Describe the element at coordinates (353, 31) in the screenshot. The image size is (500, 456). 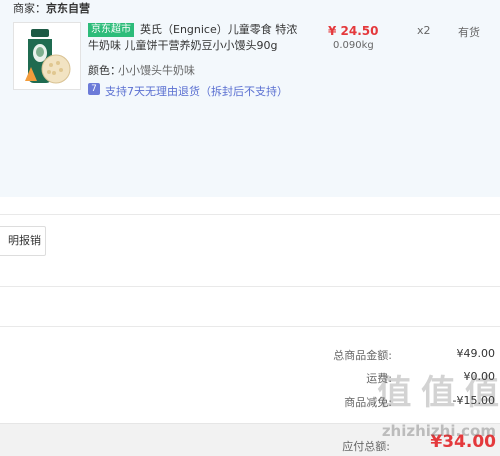
I see `product-price: ¥ 24.50` at that location.